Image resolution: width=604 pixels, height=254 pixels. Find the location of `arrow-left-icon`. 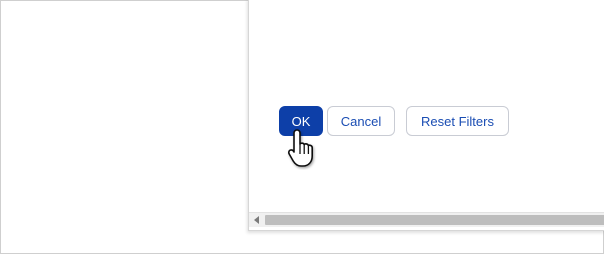

arrow-left-icon is located at coordinates (257, 220).